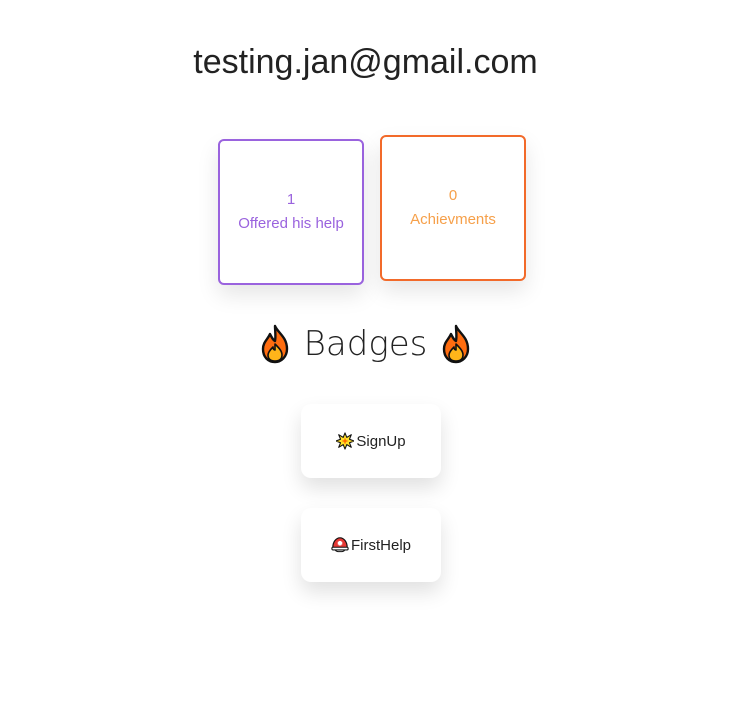  I want to click on badges-title-text: Badges, so click(365, 344).